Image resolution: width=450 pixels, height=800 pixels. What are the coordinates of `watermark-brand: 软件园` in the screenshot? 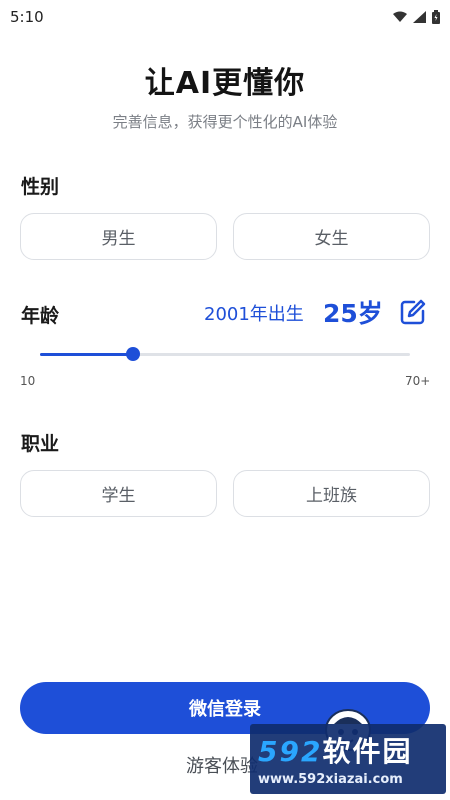 It's located at (367, 751).